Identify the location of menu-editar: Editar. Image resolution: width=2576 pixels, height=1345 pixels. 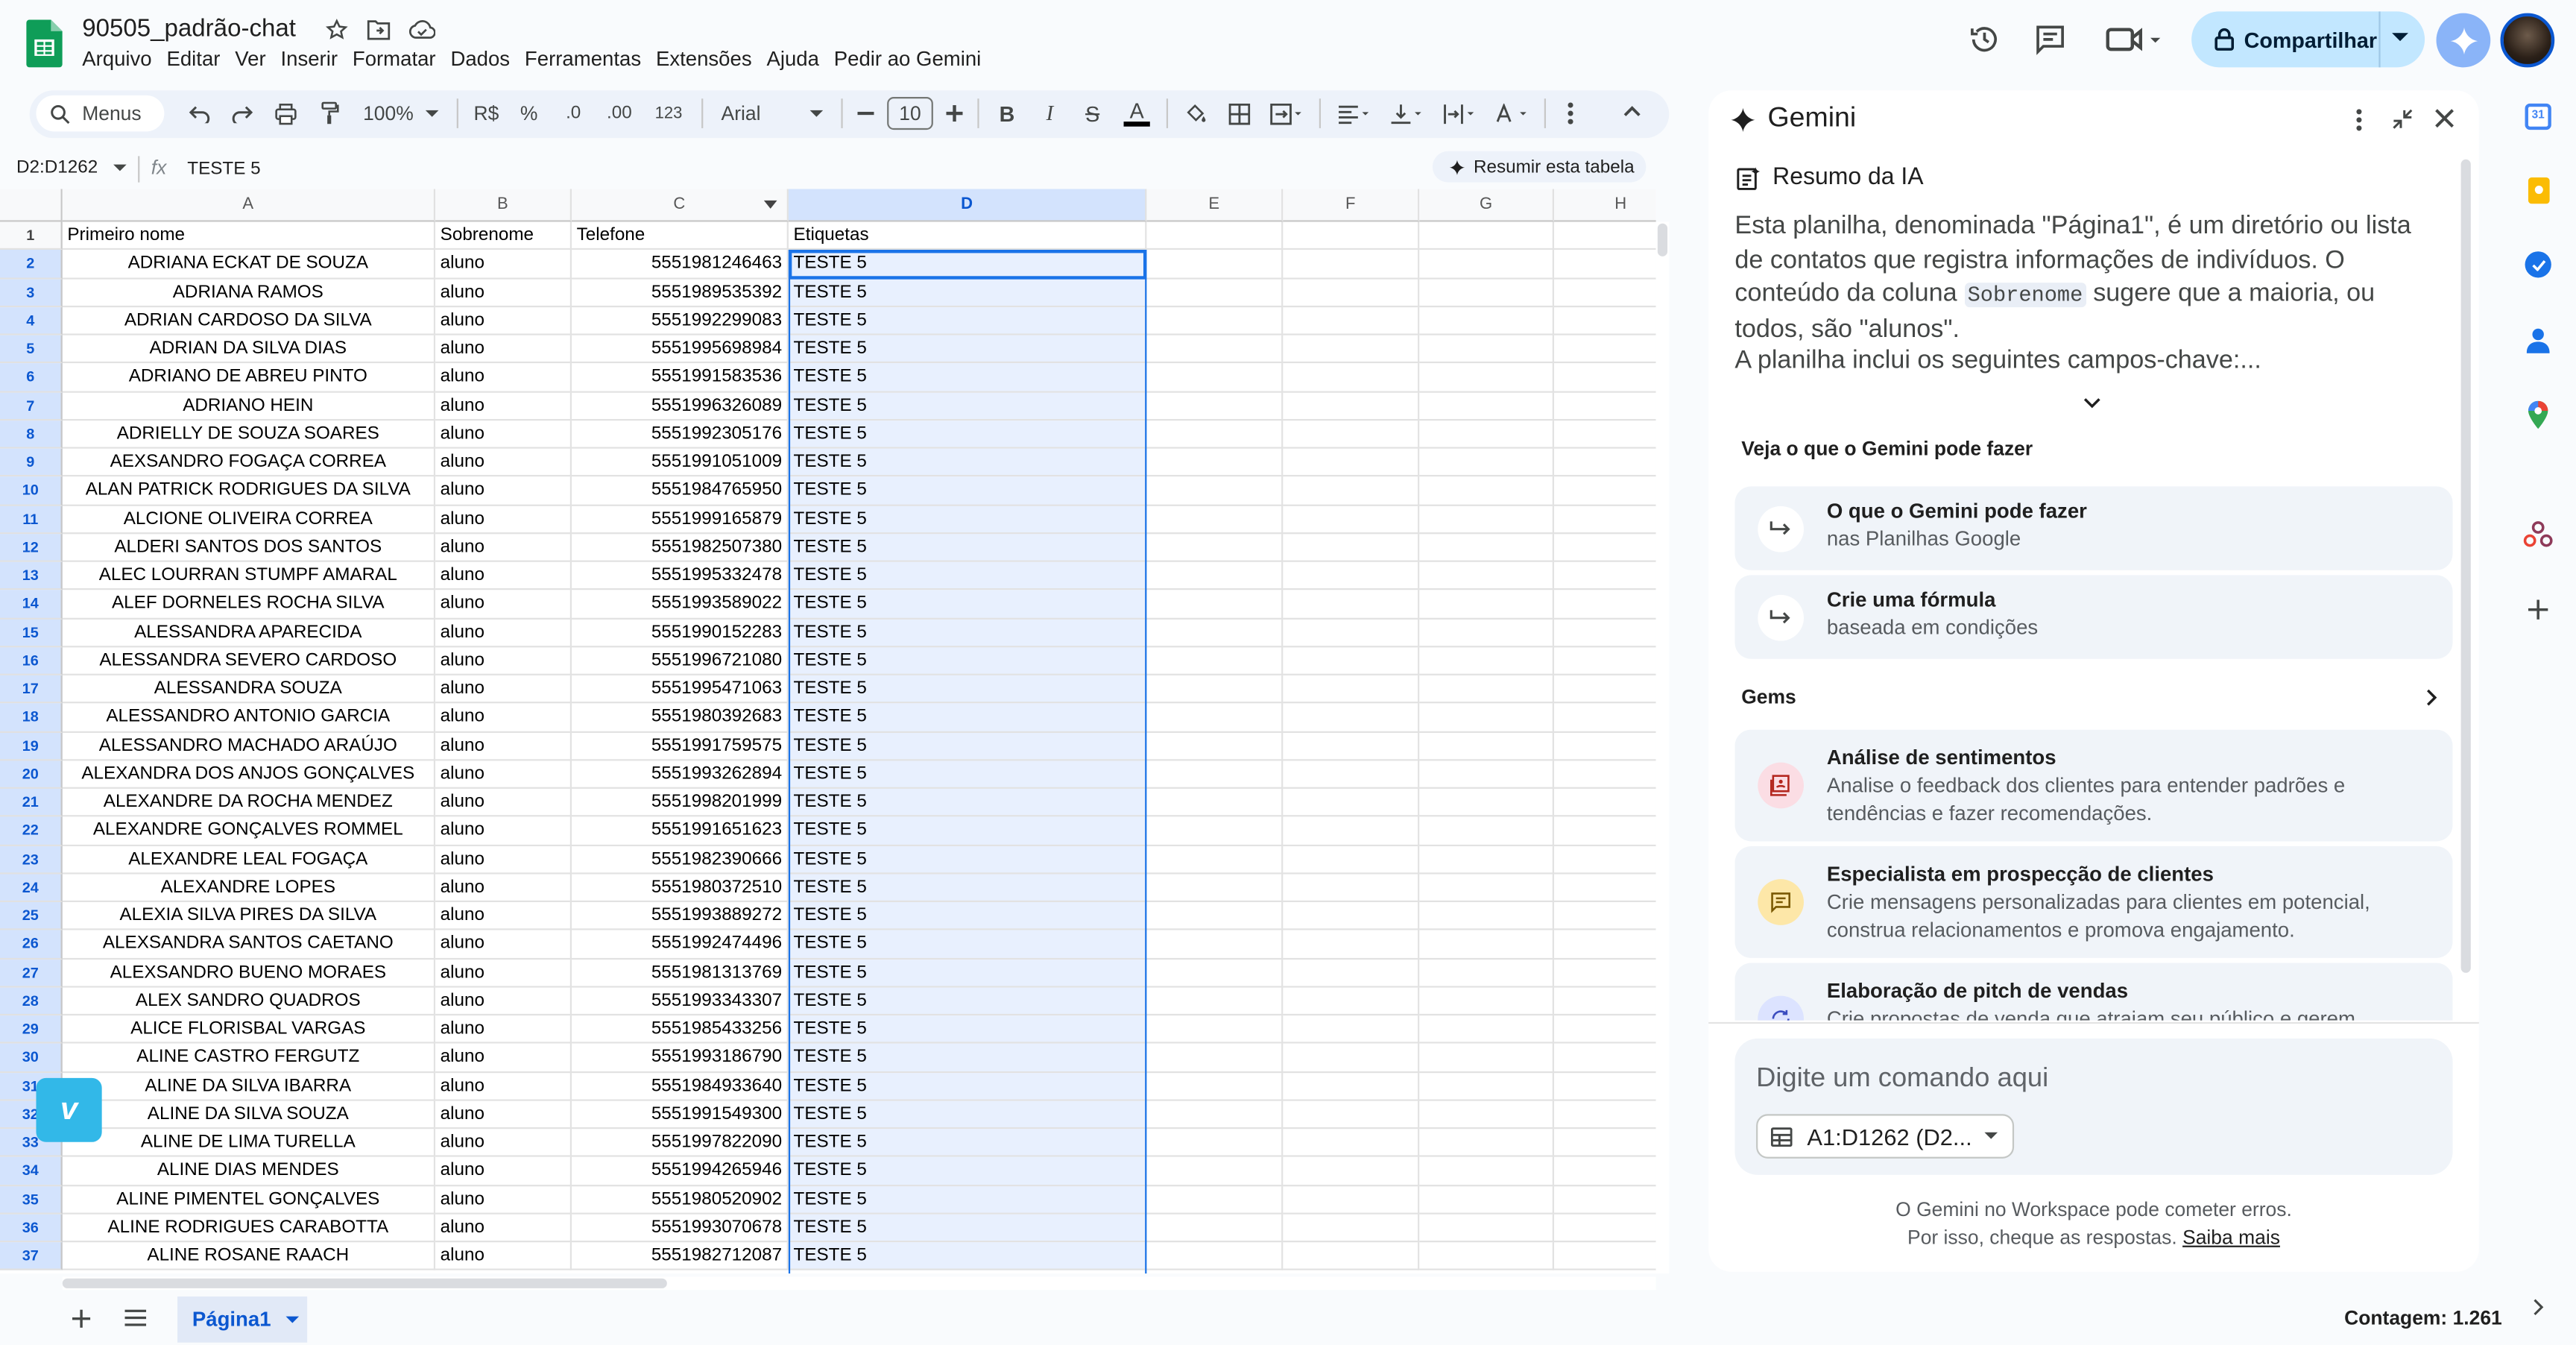
(197, 59).